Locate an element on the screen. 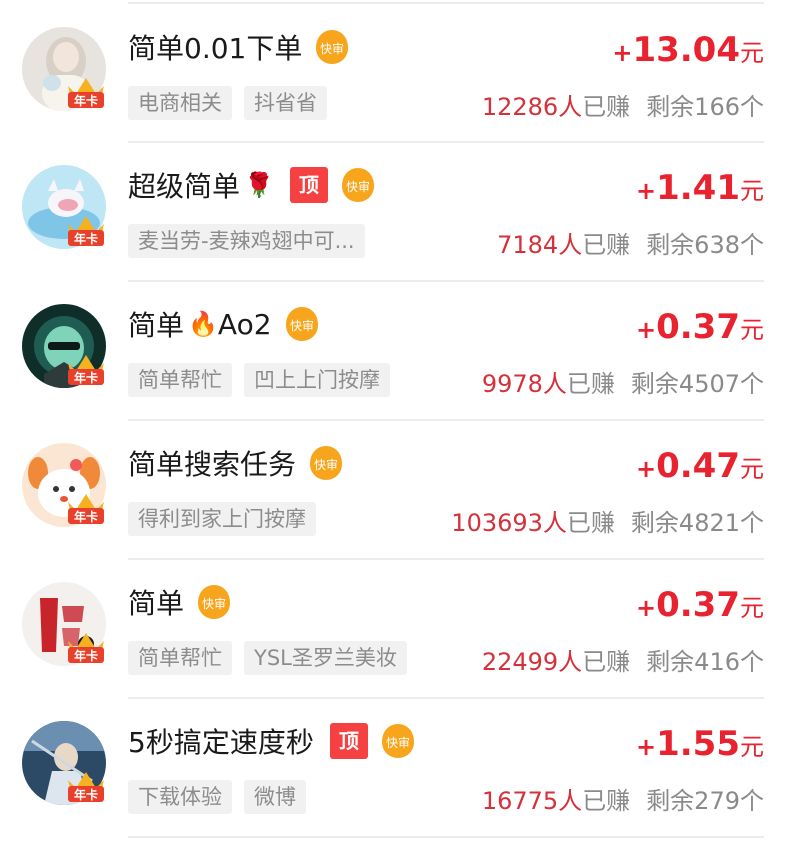 This screenshot has width=786, height=841. pinned-top-badge: 顶 is located at coordinates (348, 741).